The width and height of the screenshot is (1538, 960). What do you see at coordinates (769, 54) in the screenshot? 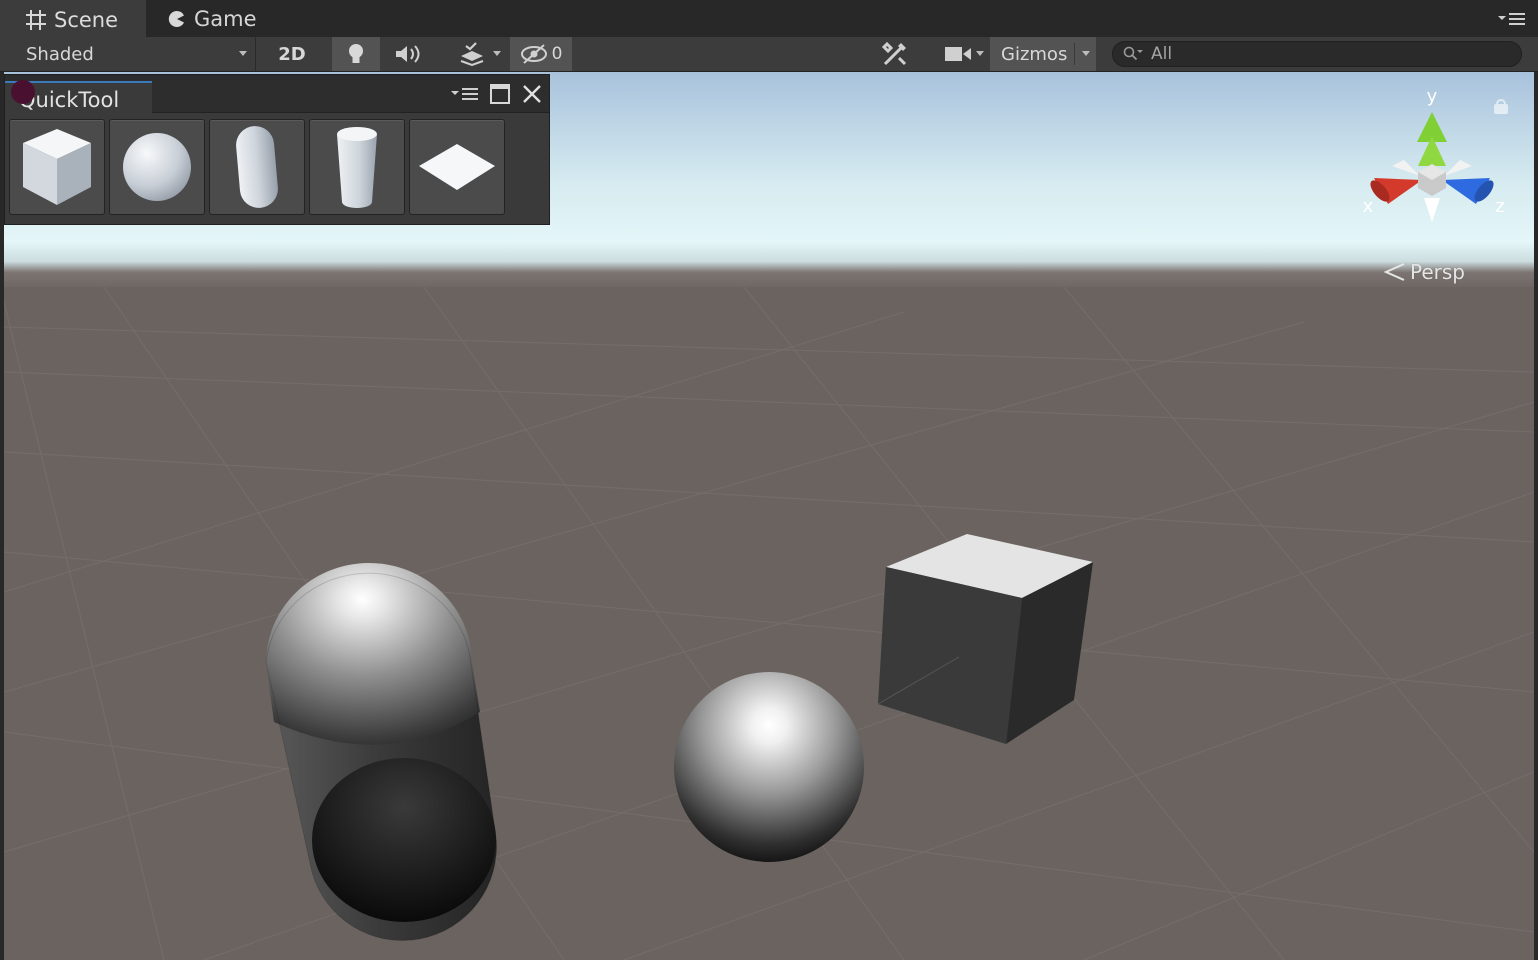
I see `scene-toolbar: Shaded 2D 0 Gizmos All` at bounding box center [769, 54].